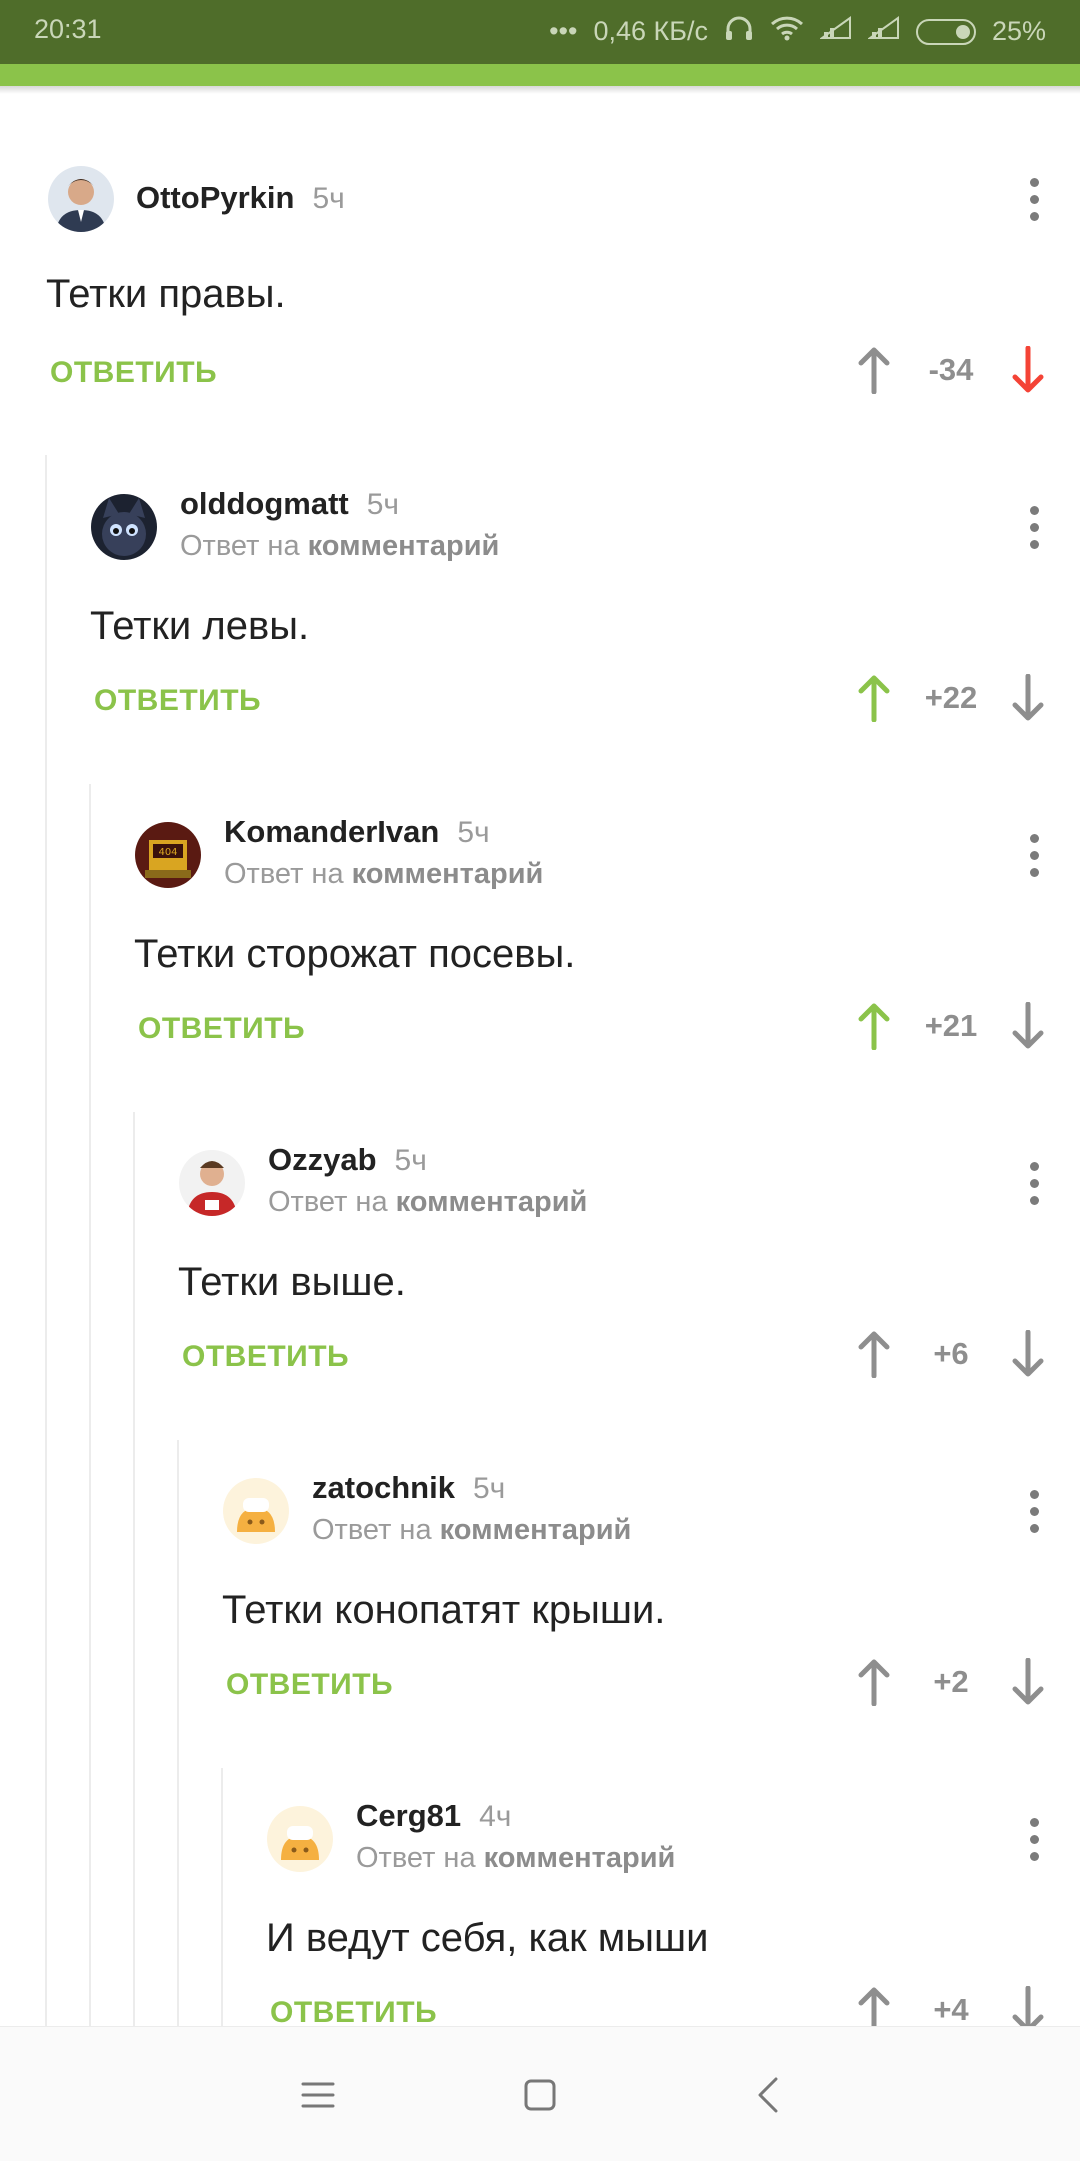 The image size is (1080, 2161). I want to click on comment-text: Тетки сторожат посевы., so click(355, 954).